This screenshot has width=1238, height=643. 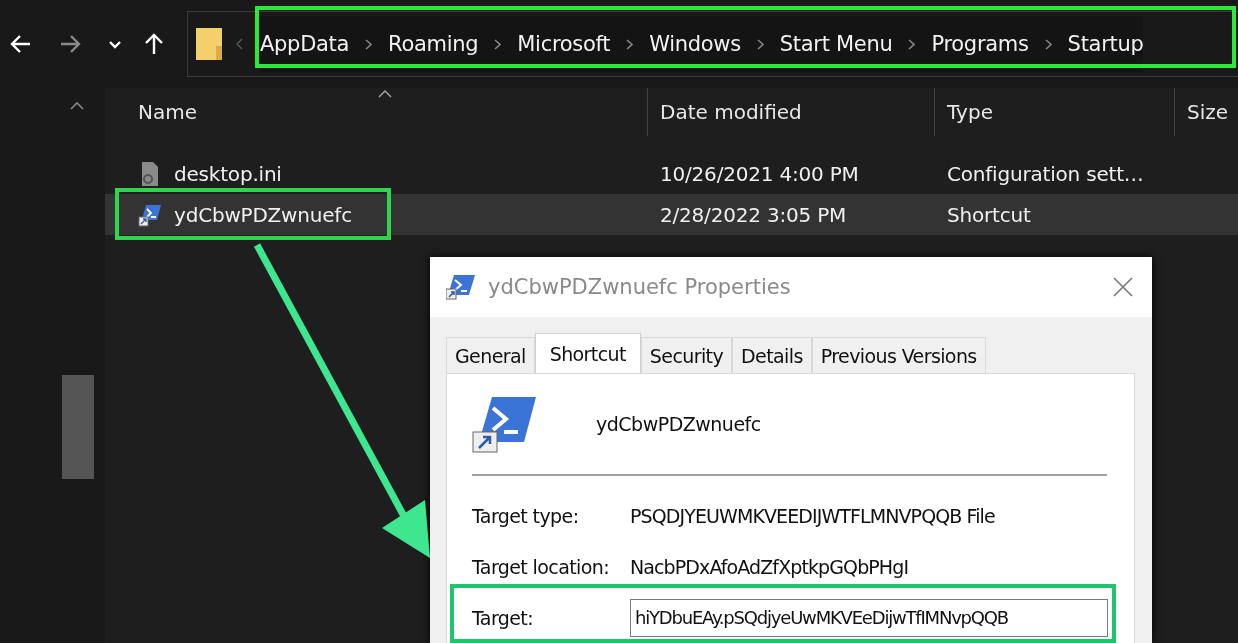 What do you see at coordinates (695, 44) in the screenshot?
I see `breadcrumb-item: Windows` at bounding box center [695, 44].